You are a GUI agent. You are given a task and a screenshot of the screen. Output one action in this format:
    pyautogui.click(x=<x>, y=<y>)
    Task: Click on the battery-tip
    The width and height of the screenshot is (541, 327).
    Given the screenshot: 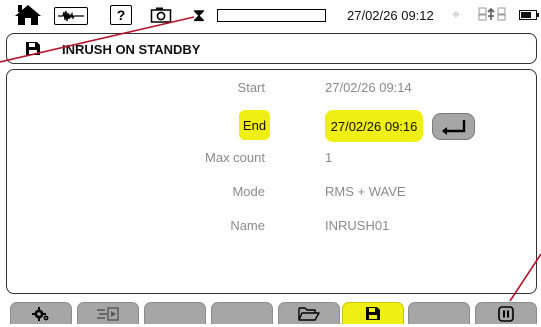 What is the action you would take?
    pyautogui.click(x=538, y=15)
    